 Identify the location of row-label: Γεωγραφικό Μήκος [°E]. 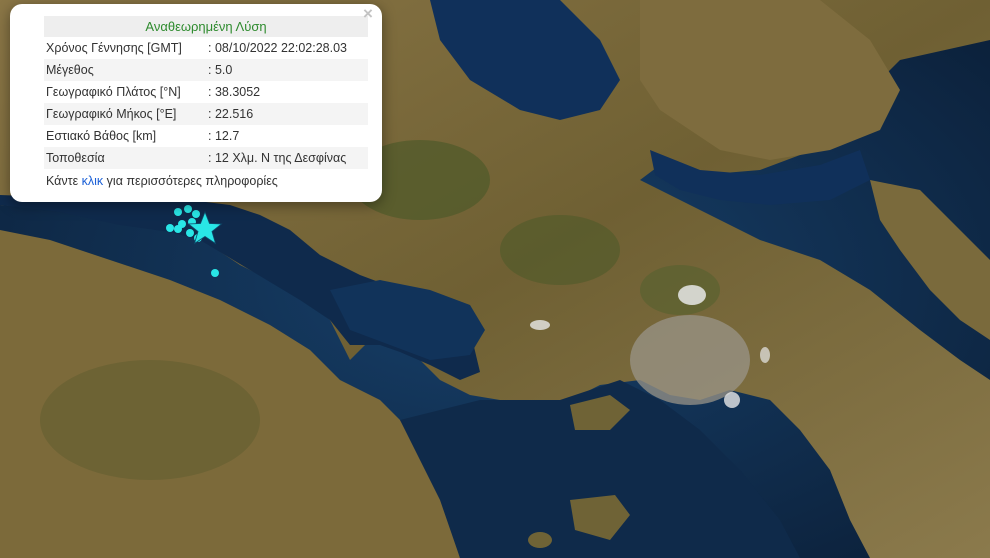
(125, 114).